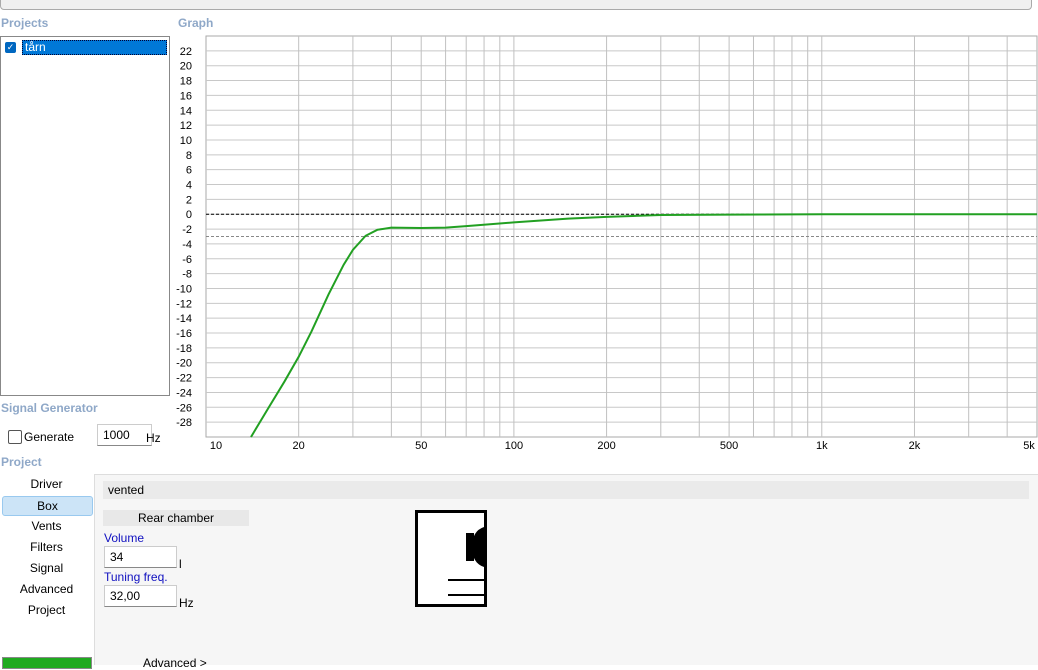 This screenshot has width=1038, height=670. Describe the element at coordinates (124, 538) in the screenshot. I see `volume-label: Volume` at that location.